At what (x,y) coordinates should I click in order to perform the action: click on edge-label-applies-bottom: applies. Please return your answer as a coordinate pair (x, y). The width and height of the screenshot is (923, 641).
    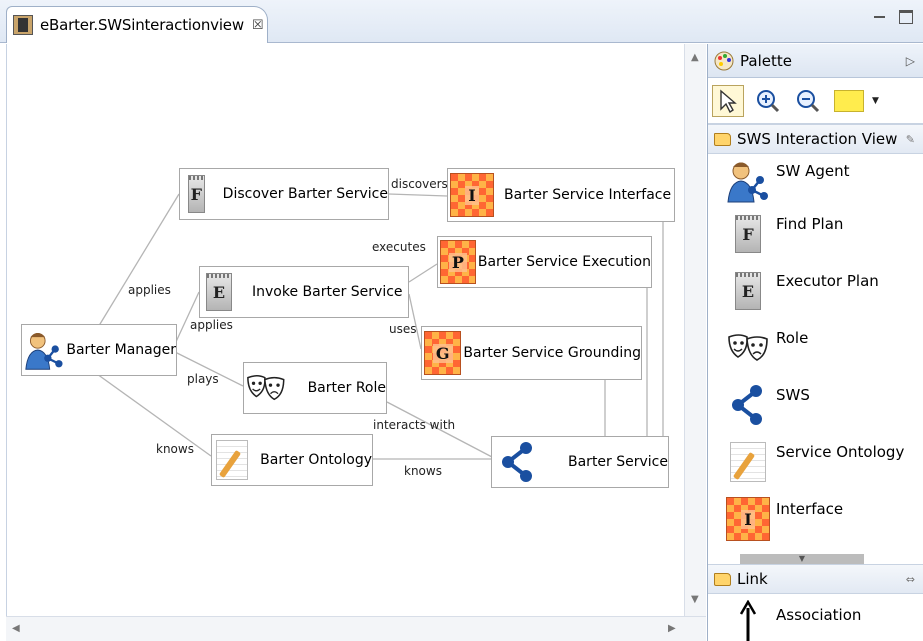
    Looking at the image, I should click on (211, 325).